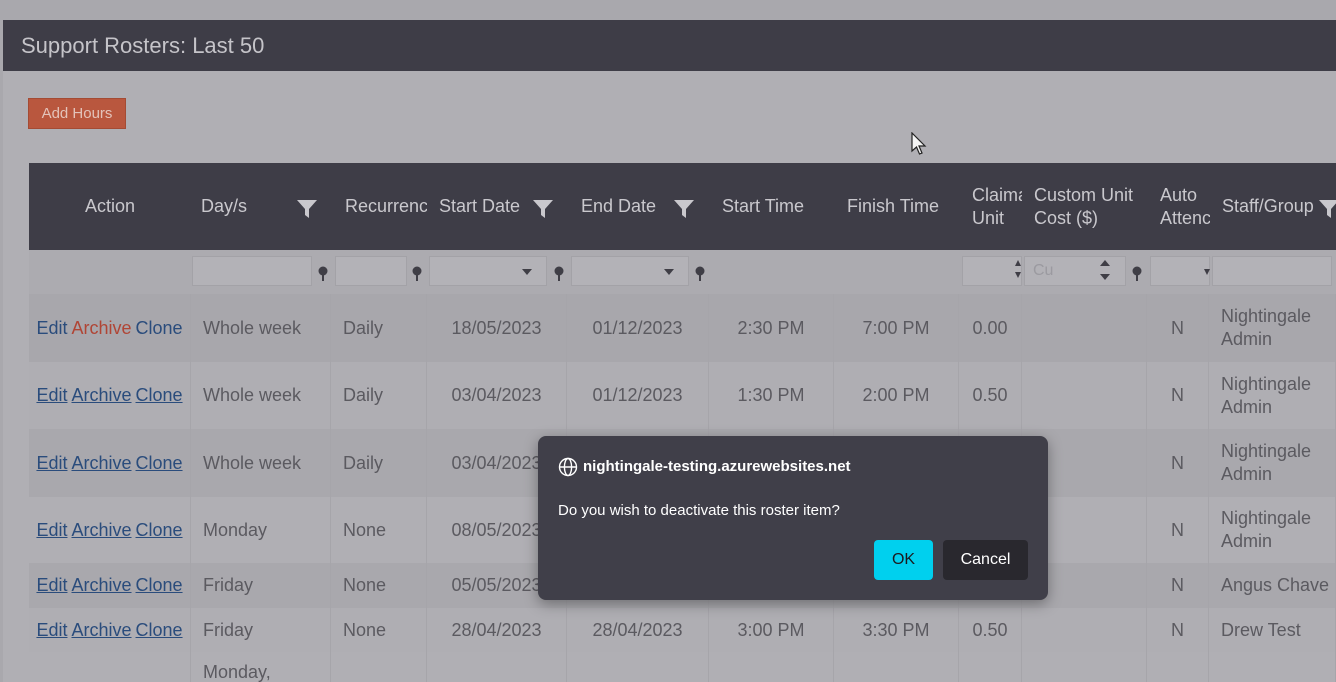 The height and width of the screenshot is (682, 1336). I want to click on cell-value: 08/05/2023, so click(496, 529).